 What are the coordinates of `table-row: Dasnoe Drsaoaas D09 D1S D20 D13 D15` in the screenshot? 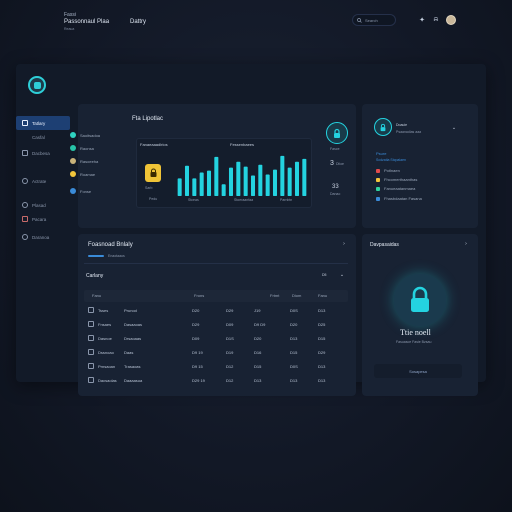 It's located at (216, 339).